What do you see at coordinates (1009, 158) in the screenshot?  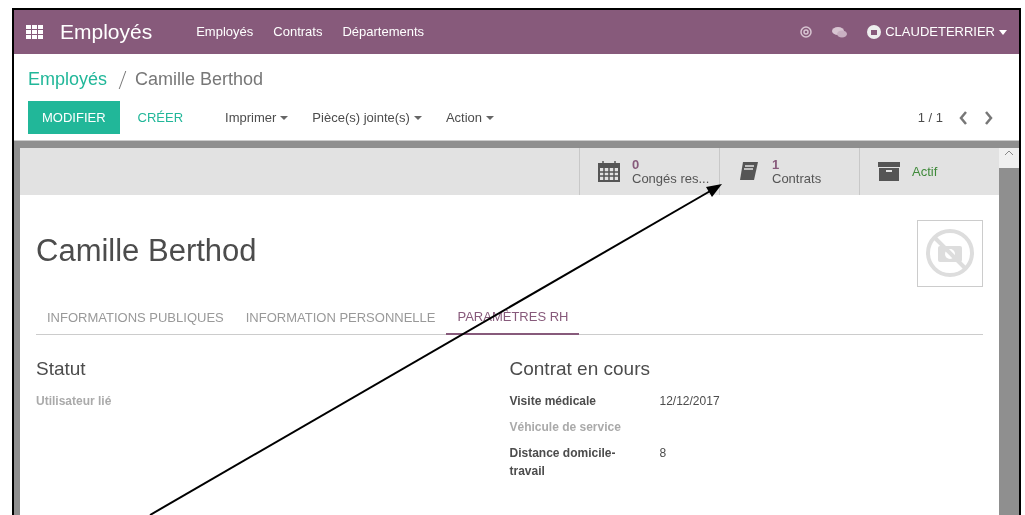 I see `scrollbar` at bounding box center [1009, 158].